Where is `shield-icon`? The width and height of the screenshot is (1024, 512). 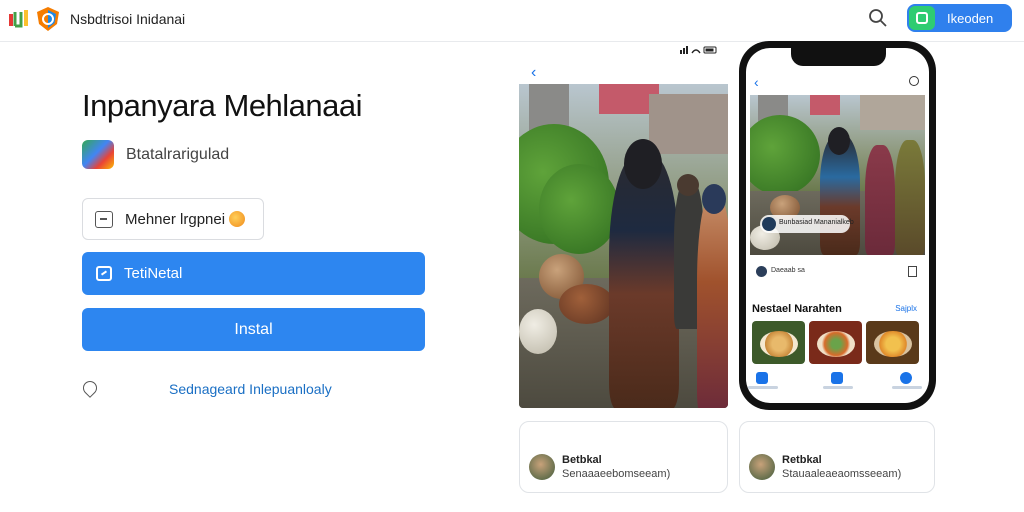 shield-icon is located at coordinates (48, 19).